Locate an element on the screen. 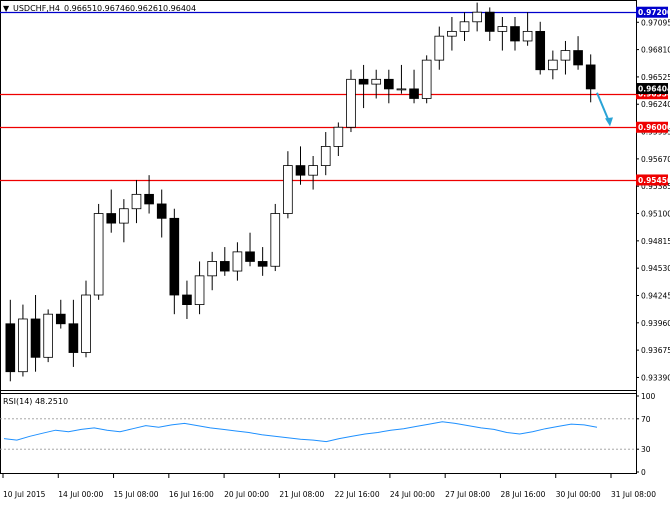 The image size is (670, 506). current-price-tag: 0.96404 is located at coordinates (654, 89).